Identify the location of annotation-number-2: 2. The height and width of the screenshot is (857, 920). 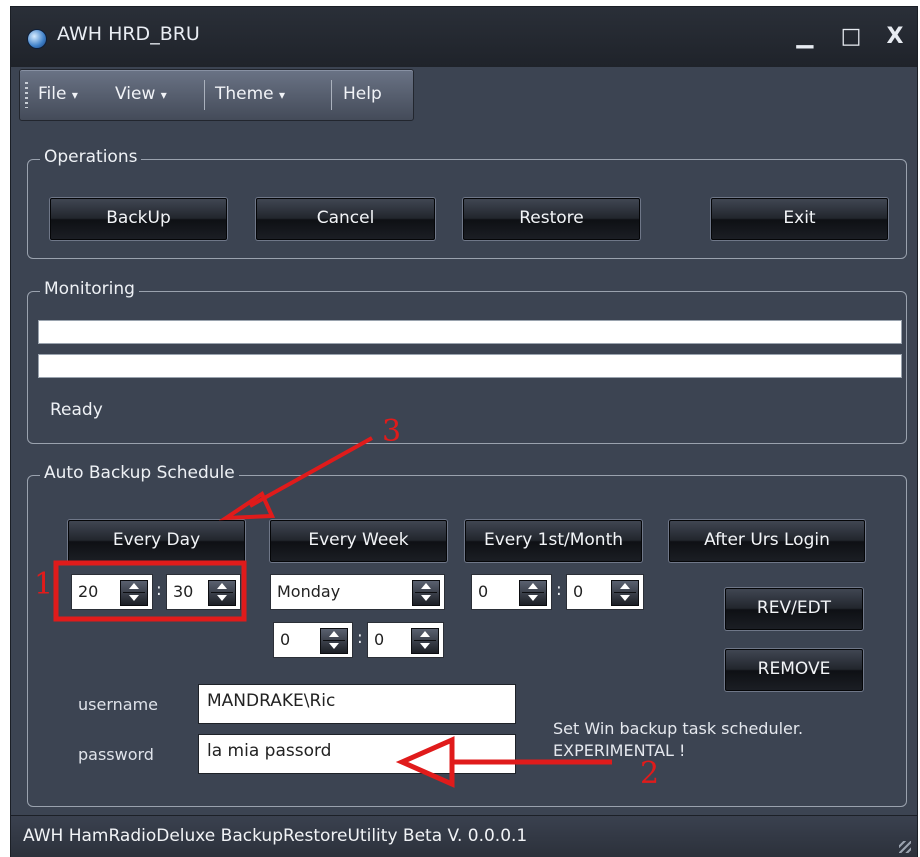
(650, 773).